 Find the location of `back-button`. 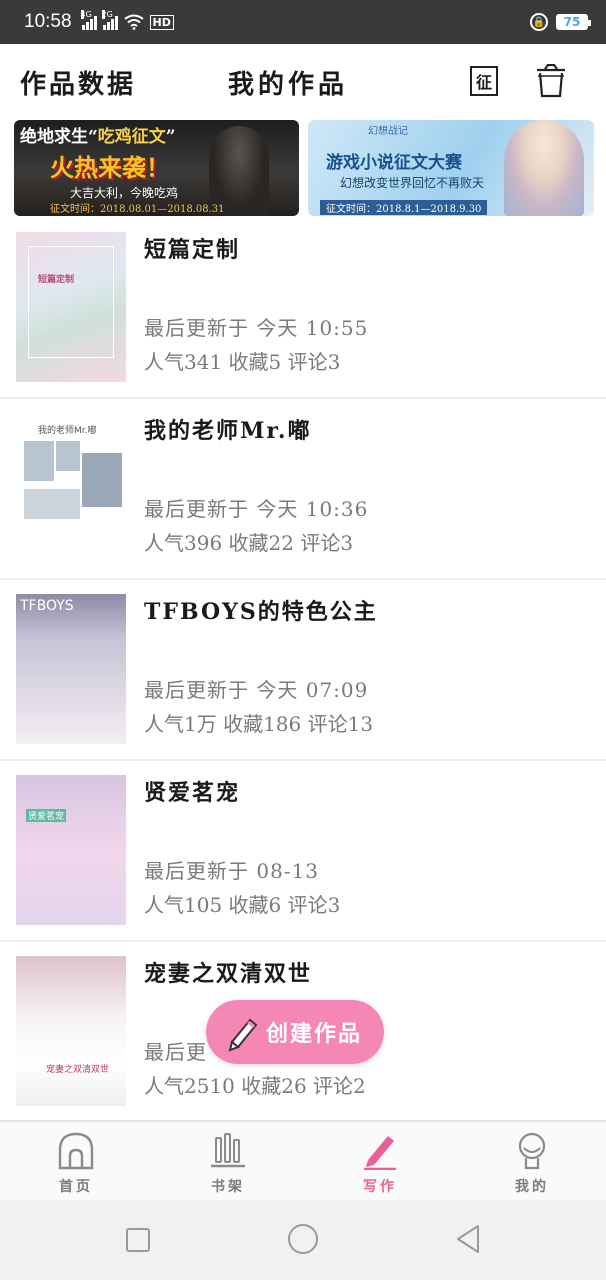

back-button is located at coordinates (468, 1239).